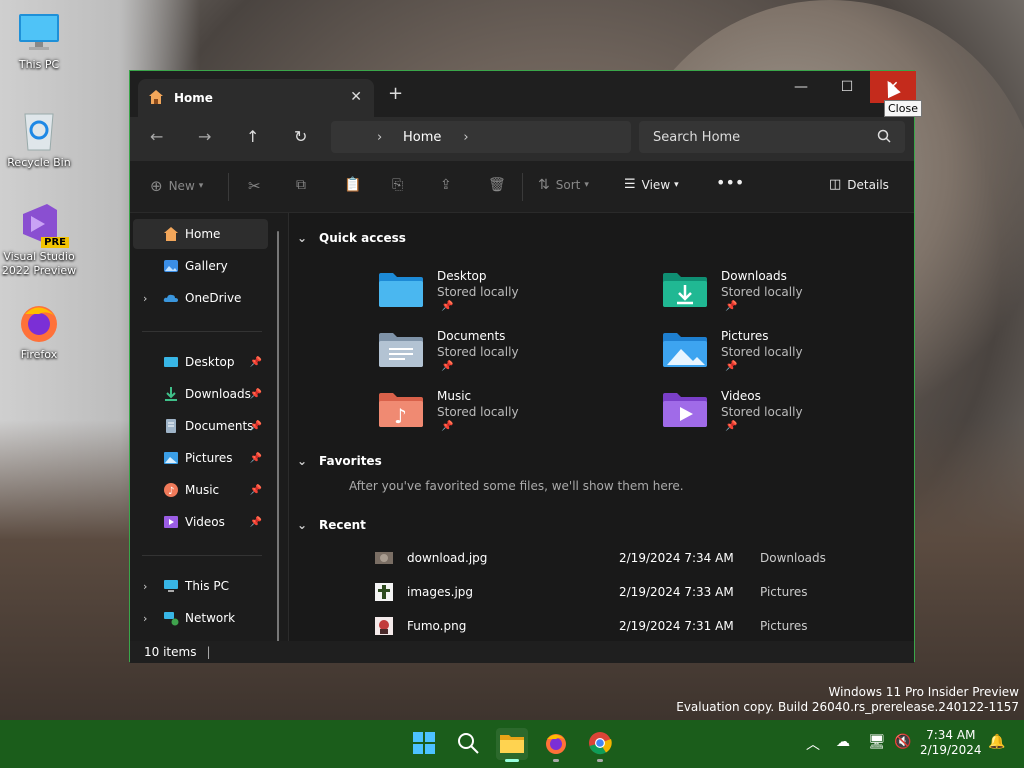  What do you see at coordinates (39, 32) in the screenshot?
I see `monitor-icon` at bounding box center [39, 32].